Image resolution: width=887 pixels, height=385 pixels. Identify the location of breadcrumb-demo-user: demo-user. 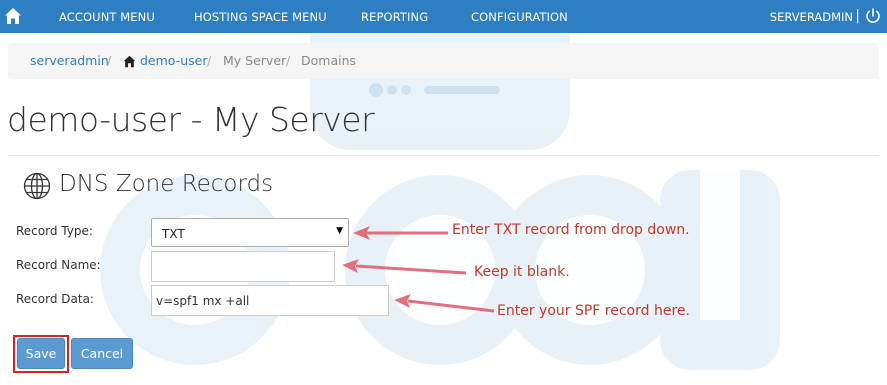
(173, 60).